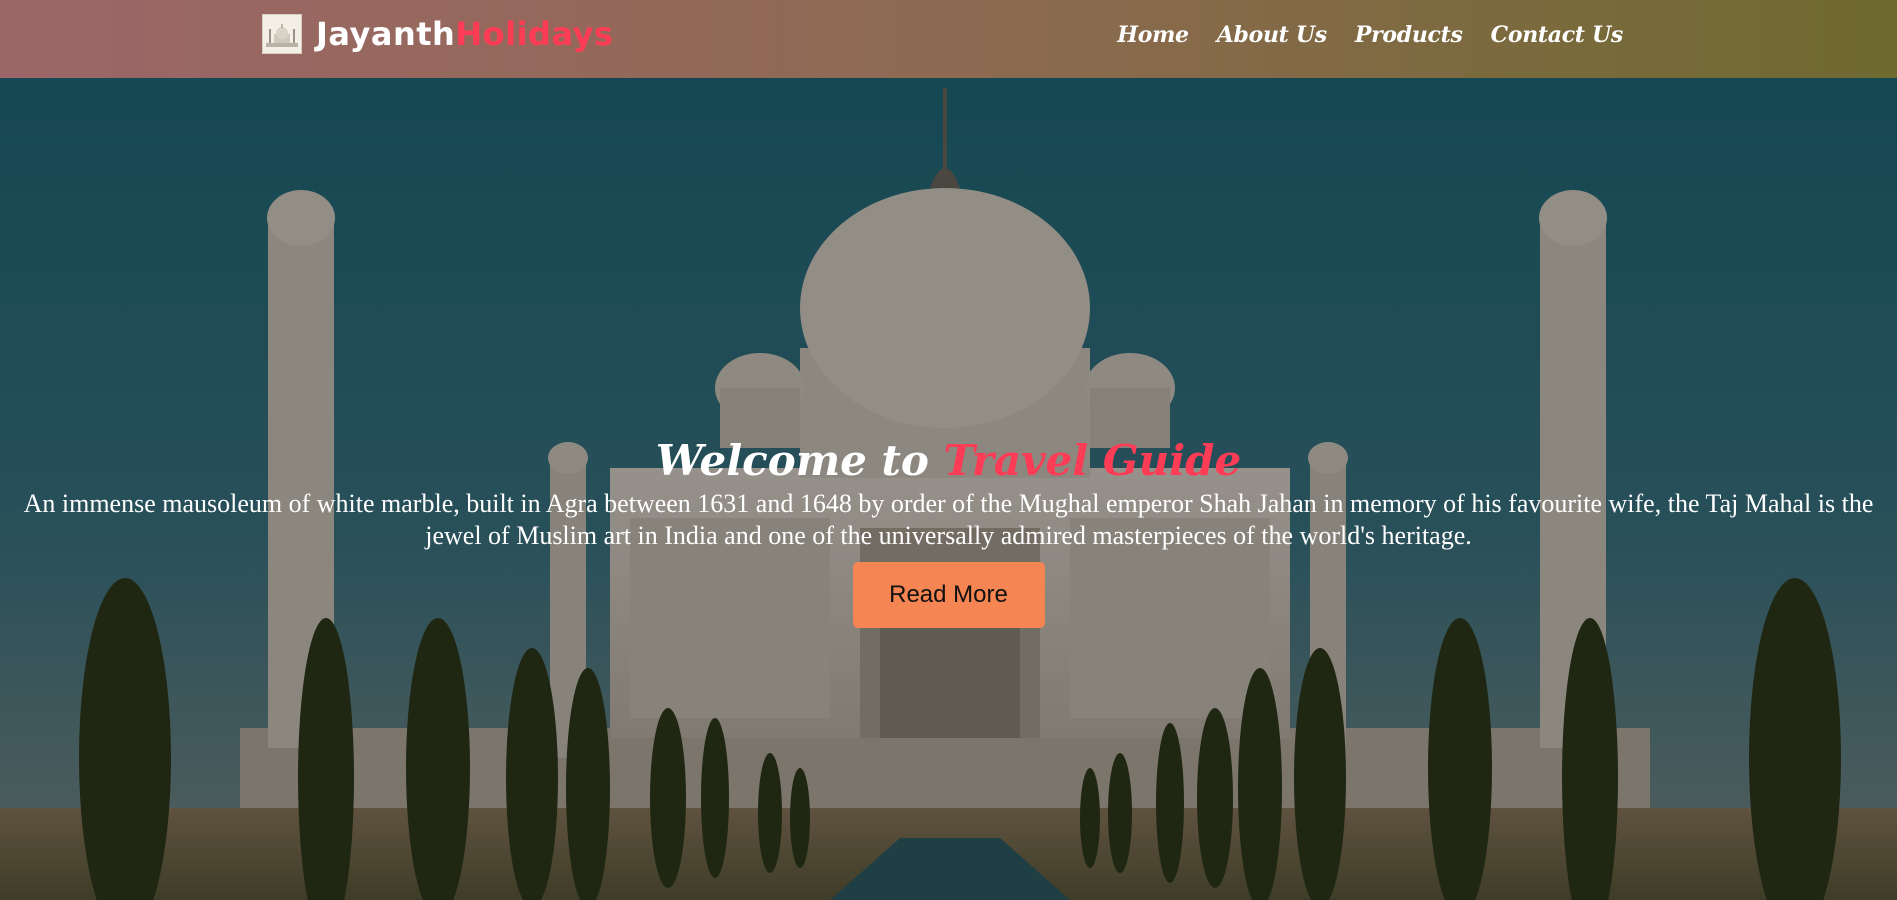  I want to click on taj-mahal-logo-icon, so click(282, 34).